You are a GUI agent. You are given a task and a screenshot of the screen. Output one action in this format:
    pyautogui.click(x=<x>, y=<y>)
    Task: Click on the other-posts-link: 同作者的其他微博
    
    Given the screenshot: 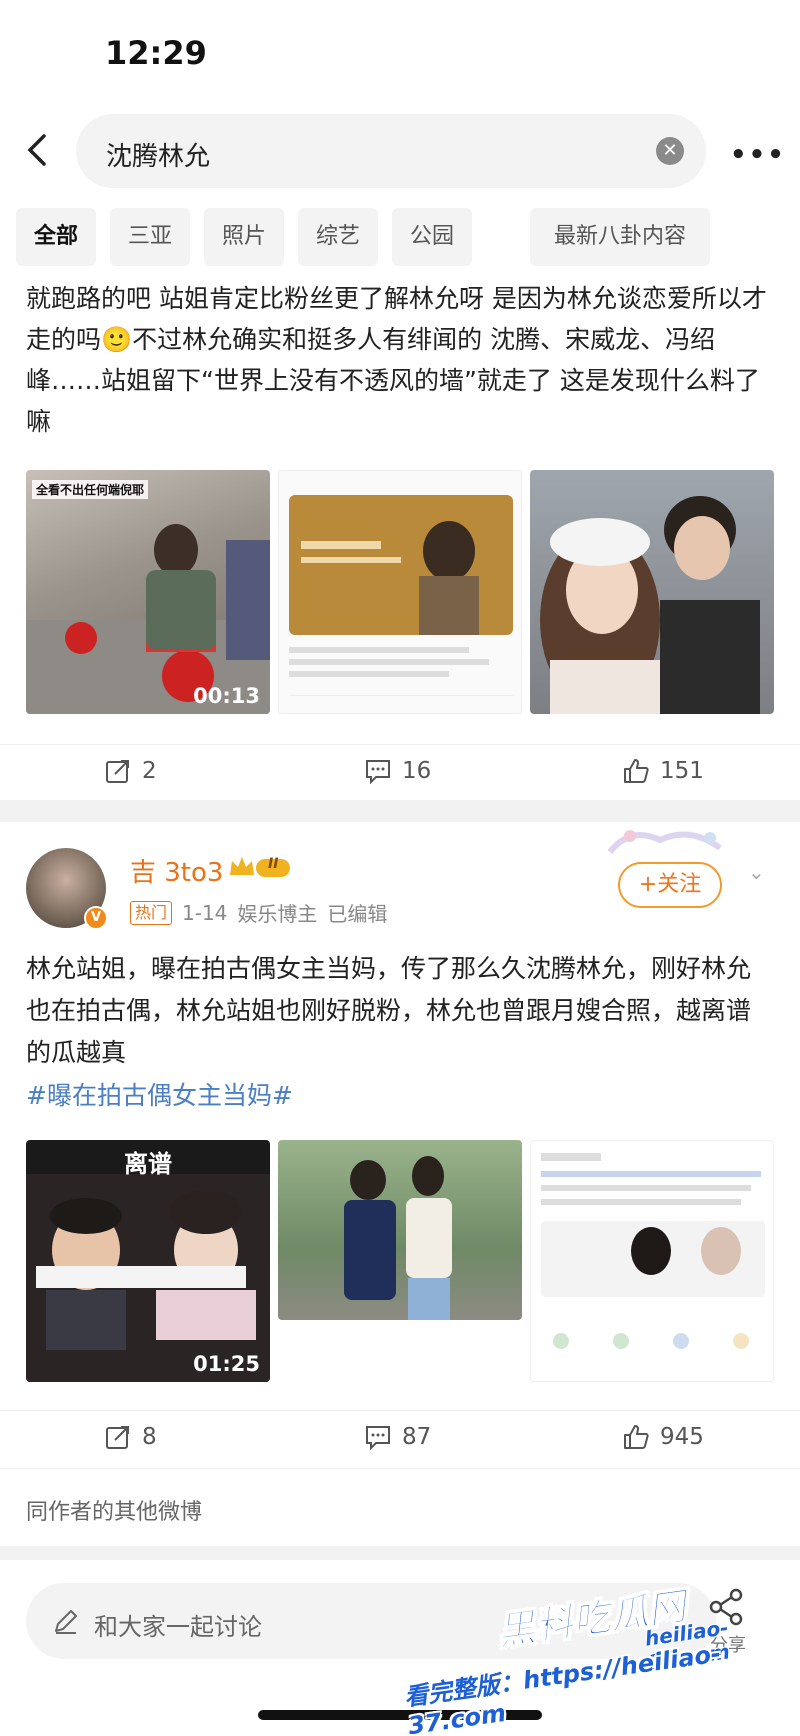 What is the action you would take?
    pyautogui.click(x=114, y=1510)
    